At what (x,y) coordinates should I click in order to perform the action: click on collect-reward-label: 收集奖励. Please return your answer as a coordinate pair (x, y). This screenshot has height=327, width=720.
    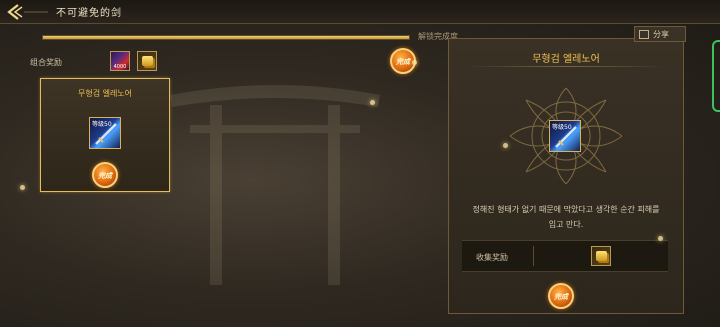
    Looking at the image, I should click on (492, 257).